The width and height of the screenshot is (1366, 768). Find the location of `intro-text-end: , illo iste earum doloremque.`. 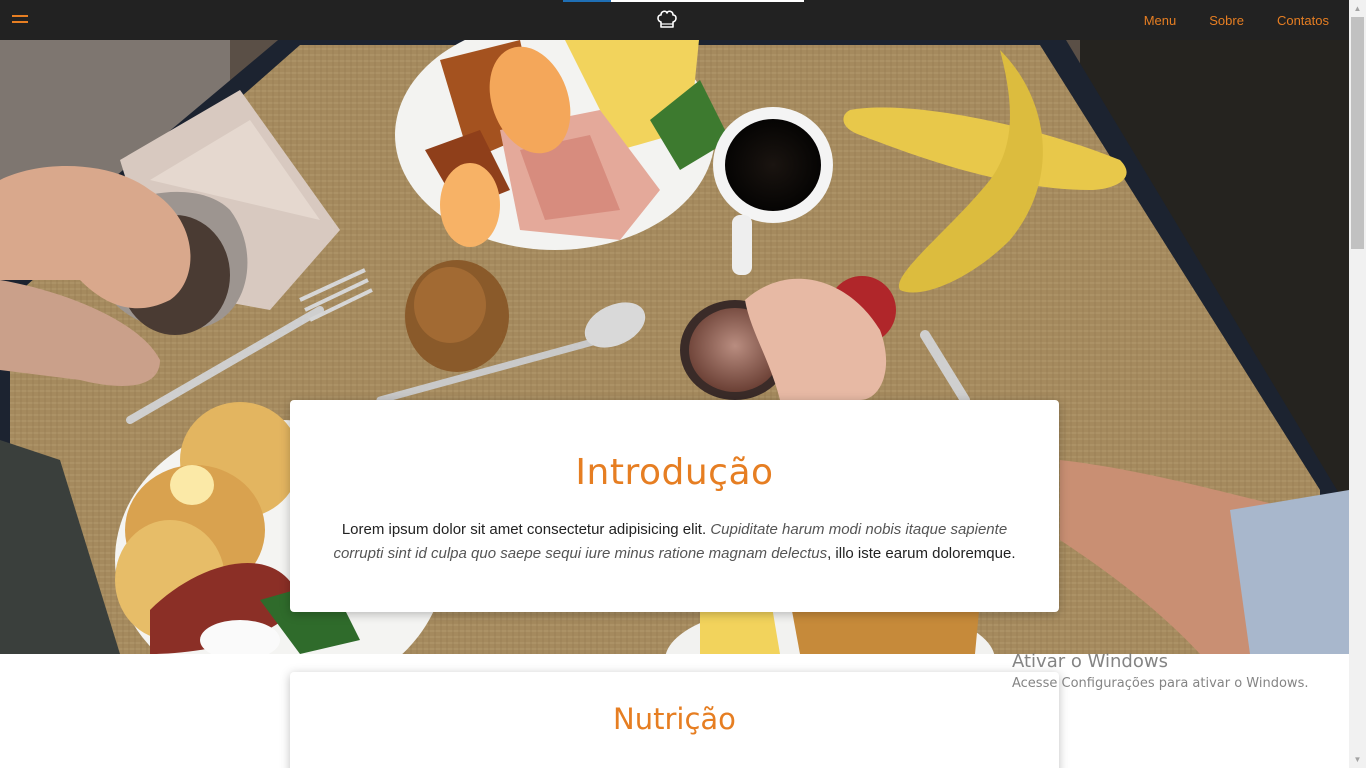

intro-text-end: , illo iste earum doloremque. is located at coordinates (921, 553).